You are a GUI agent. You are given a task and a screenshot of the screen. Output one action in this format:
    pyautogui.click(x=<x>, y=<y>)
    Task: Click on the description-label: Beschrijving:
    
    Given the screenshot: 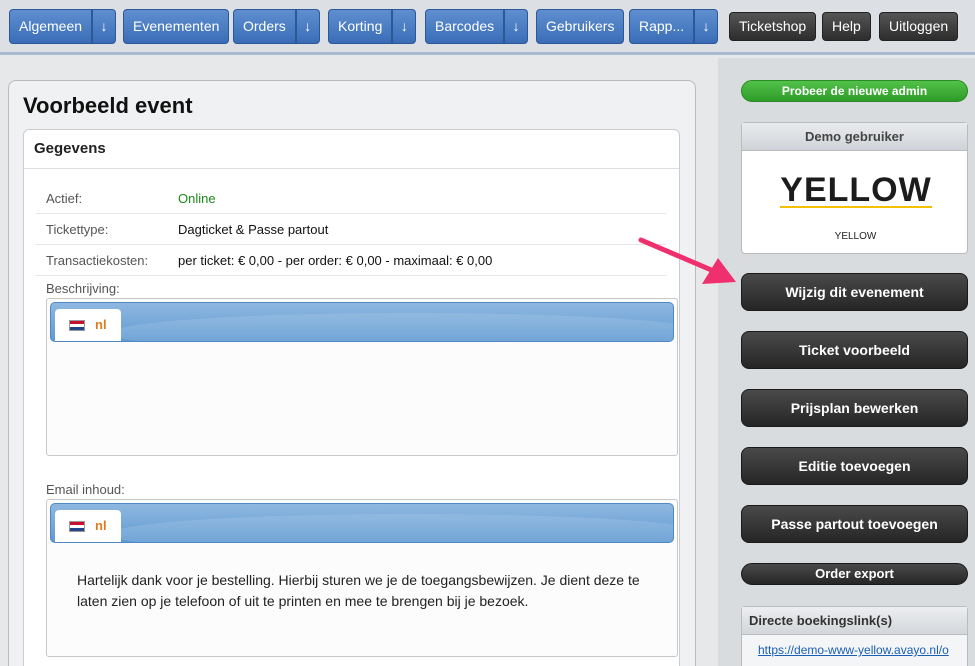 What is the action you would take?
    pyautogui.click(x=83, y=288)
    